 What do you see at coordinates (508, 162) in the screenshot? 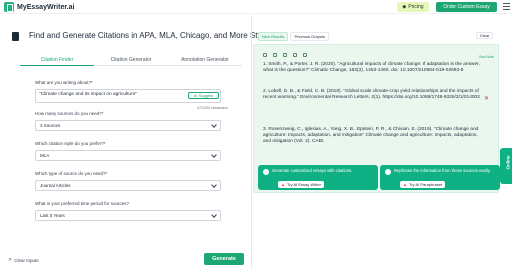
I see `side-tab-label: Online` at bounding box center [508, 162].